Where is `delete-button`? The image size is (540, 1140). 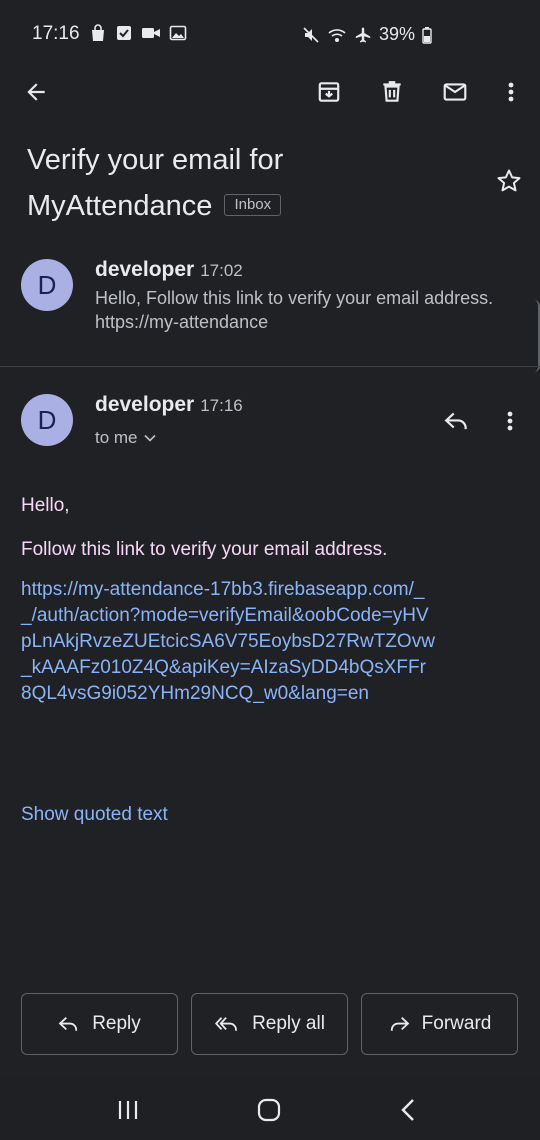 delete-button is located at coordinates (392, 92).